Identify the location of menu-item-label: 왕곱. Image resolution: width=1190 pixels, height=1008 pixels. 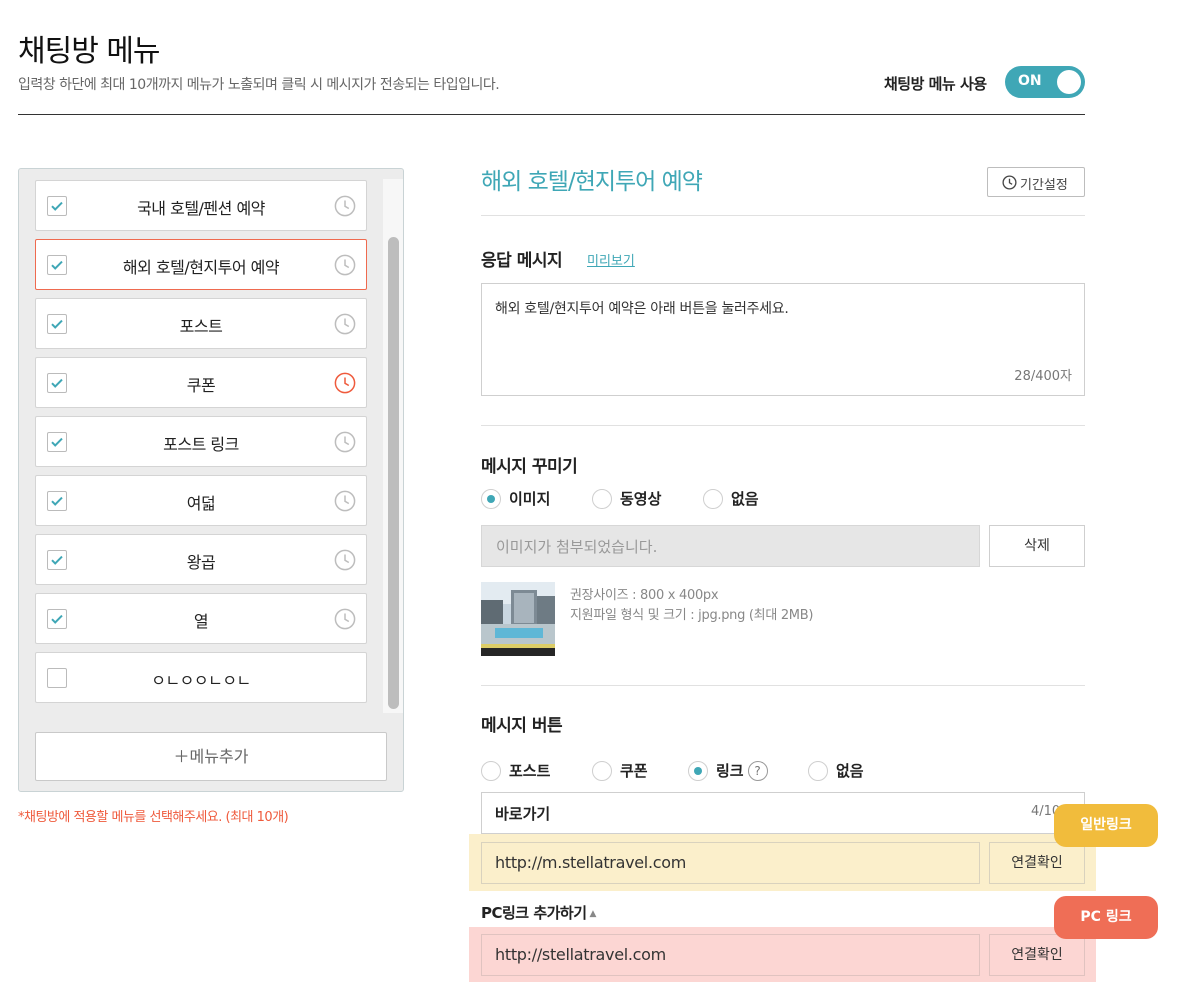
(201, 562).